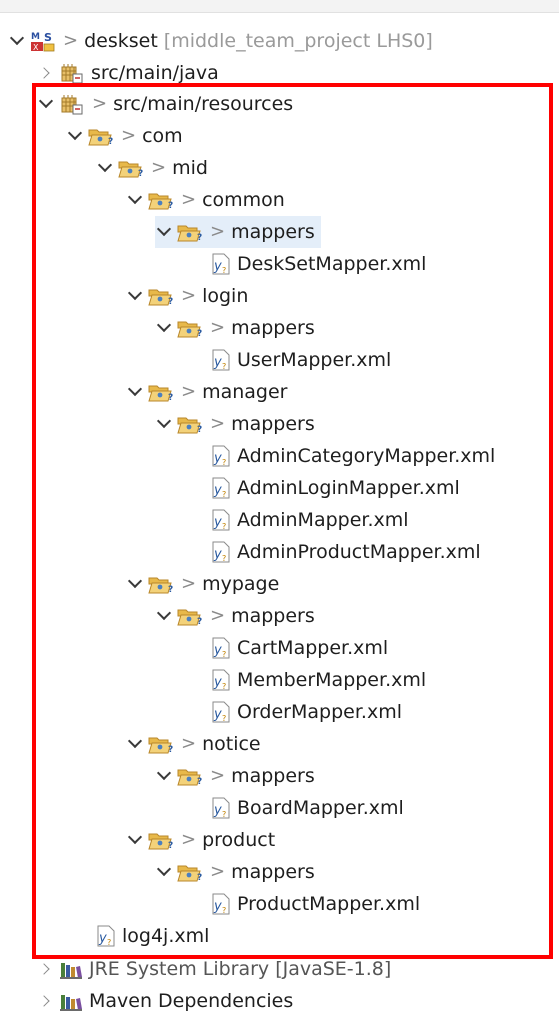 The height and width of the screenshot is (1018, 559). I want to click on file-label: DeskSetMapper.xml, so click(332, 264).